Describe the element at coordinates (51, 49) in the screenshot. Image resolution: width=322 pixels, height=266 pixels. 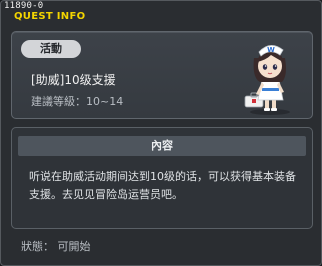
I see `category-badge: 活動` at that location.